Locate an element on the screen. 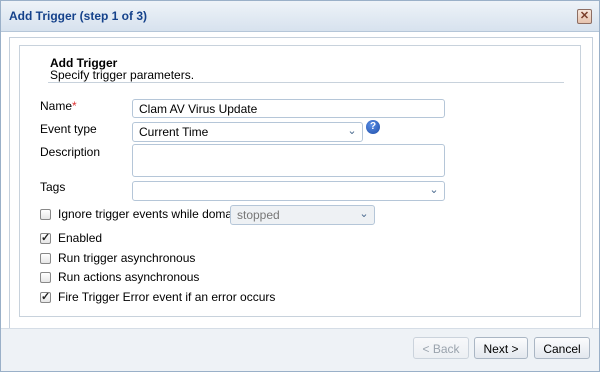 This screenshot has width=600, height=372. fire-error-checkbox: ✓ is located at coordinates (45, 297).